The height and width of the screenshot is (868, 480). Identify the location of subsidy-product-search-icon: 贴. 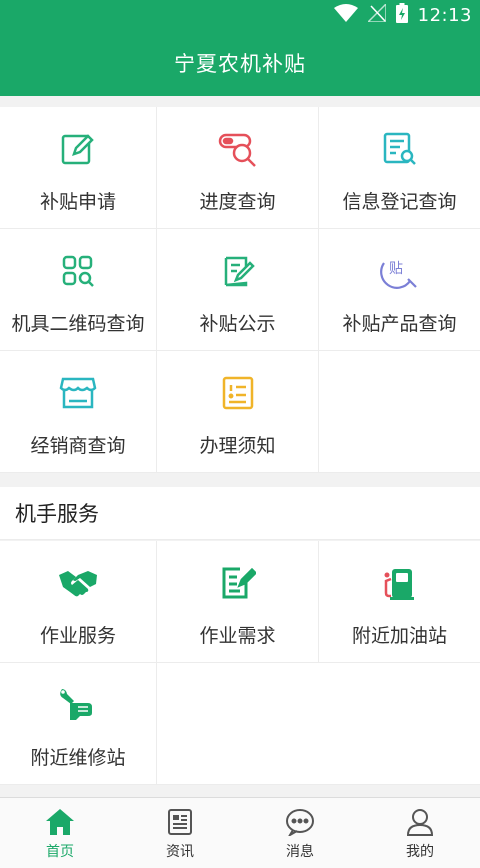
(399, 271).